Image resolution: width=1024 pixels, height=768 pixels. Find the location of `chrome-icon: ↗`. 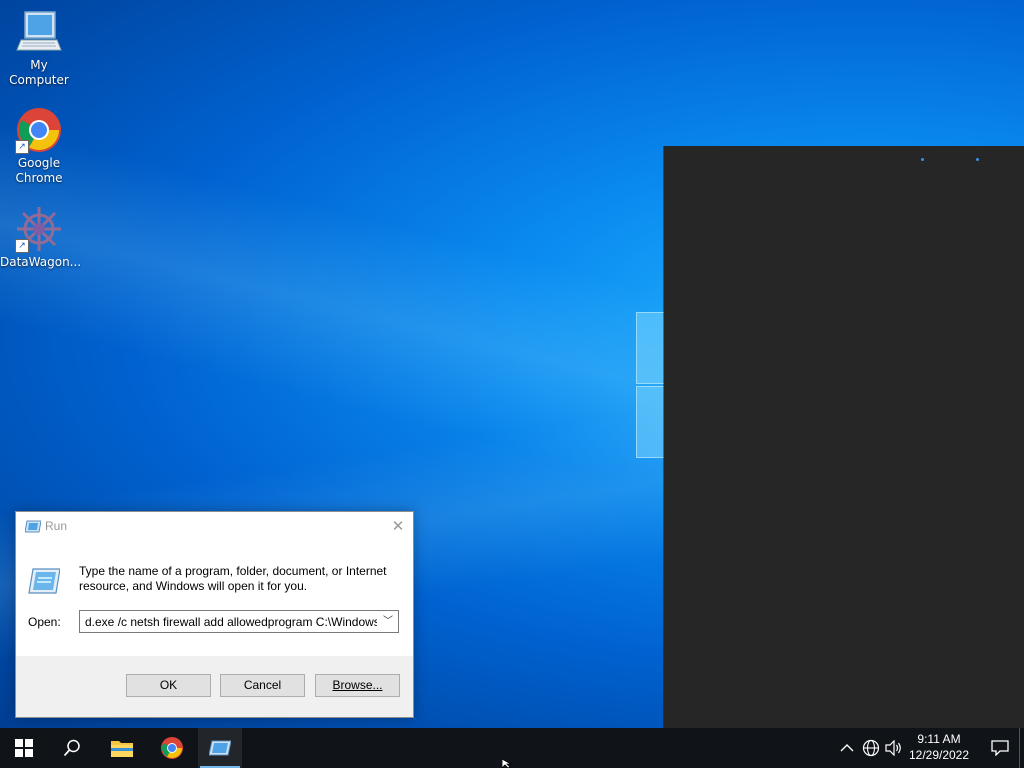

chrome-icon: ↗ is located at coordinates (39, 130).